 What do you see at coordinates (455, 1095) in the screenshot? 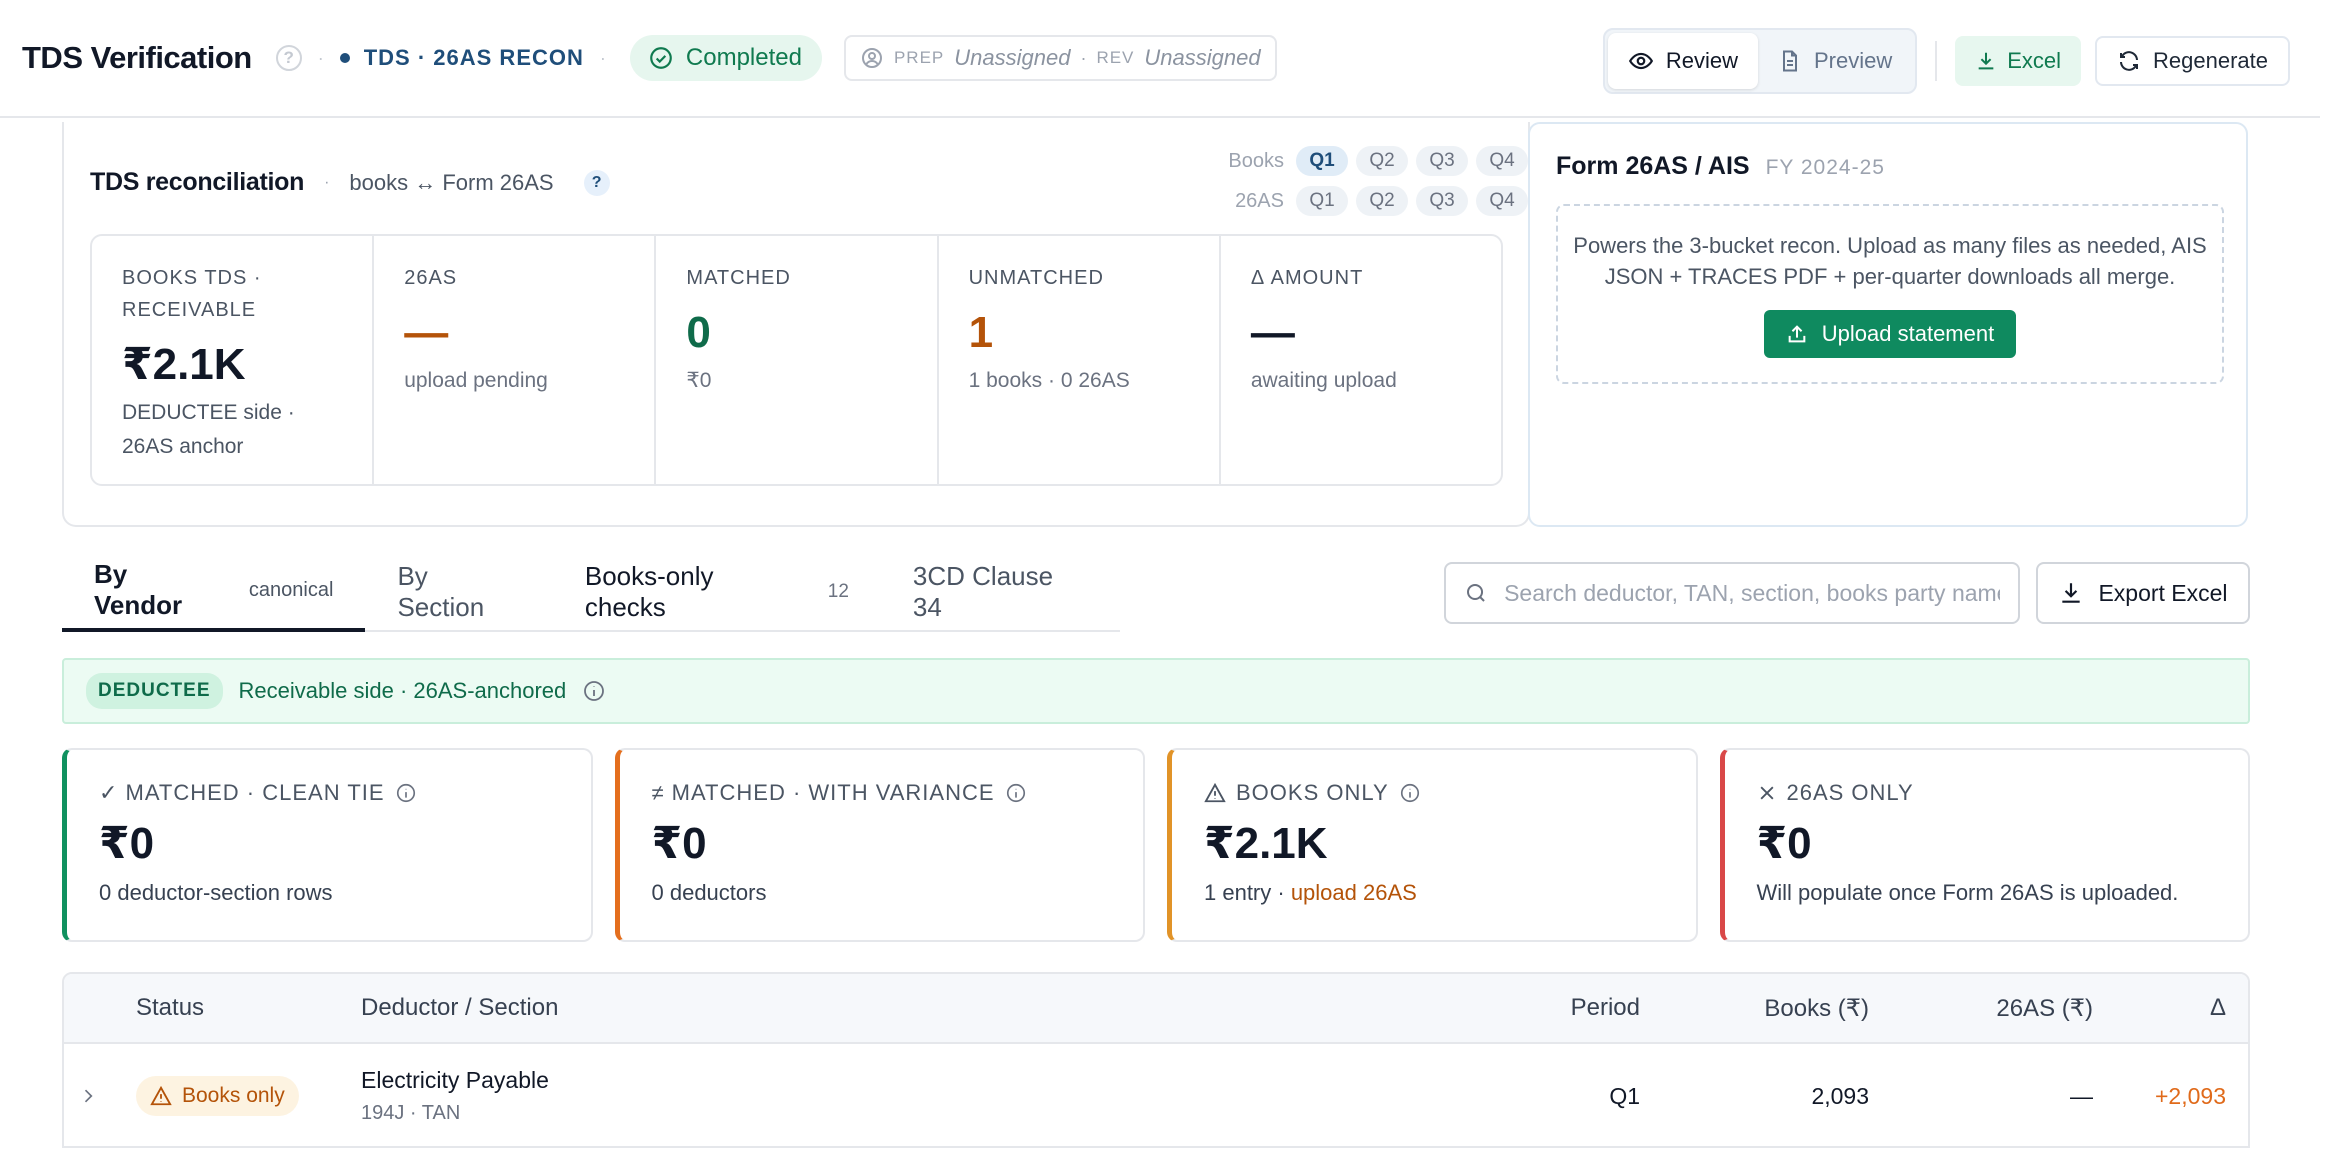
I see `deductor-cell: Electricity Payable 194J · TAN` at bounding box center [455, 1095].